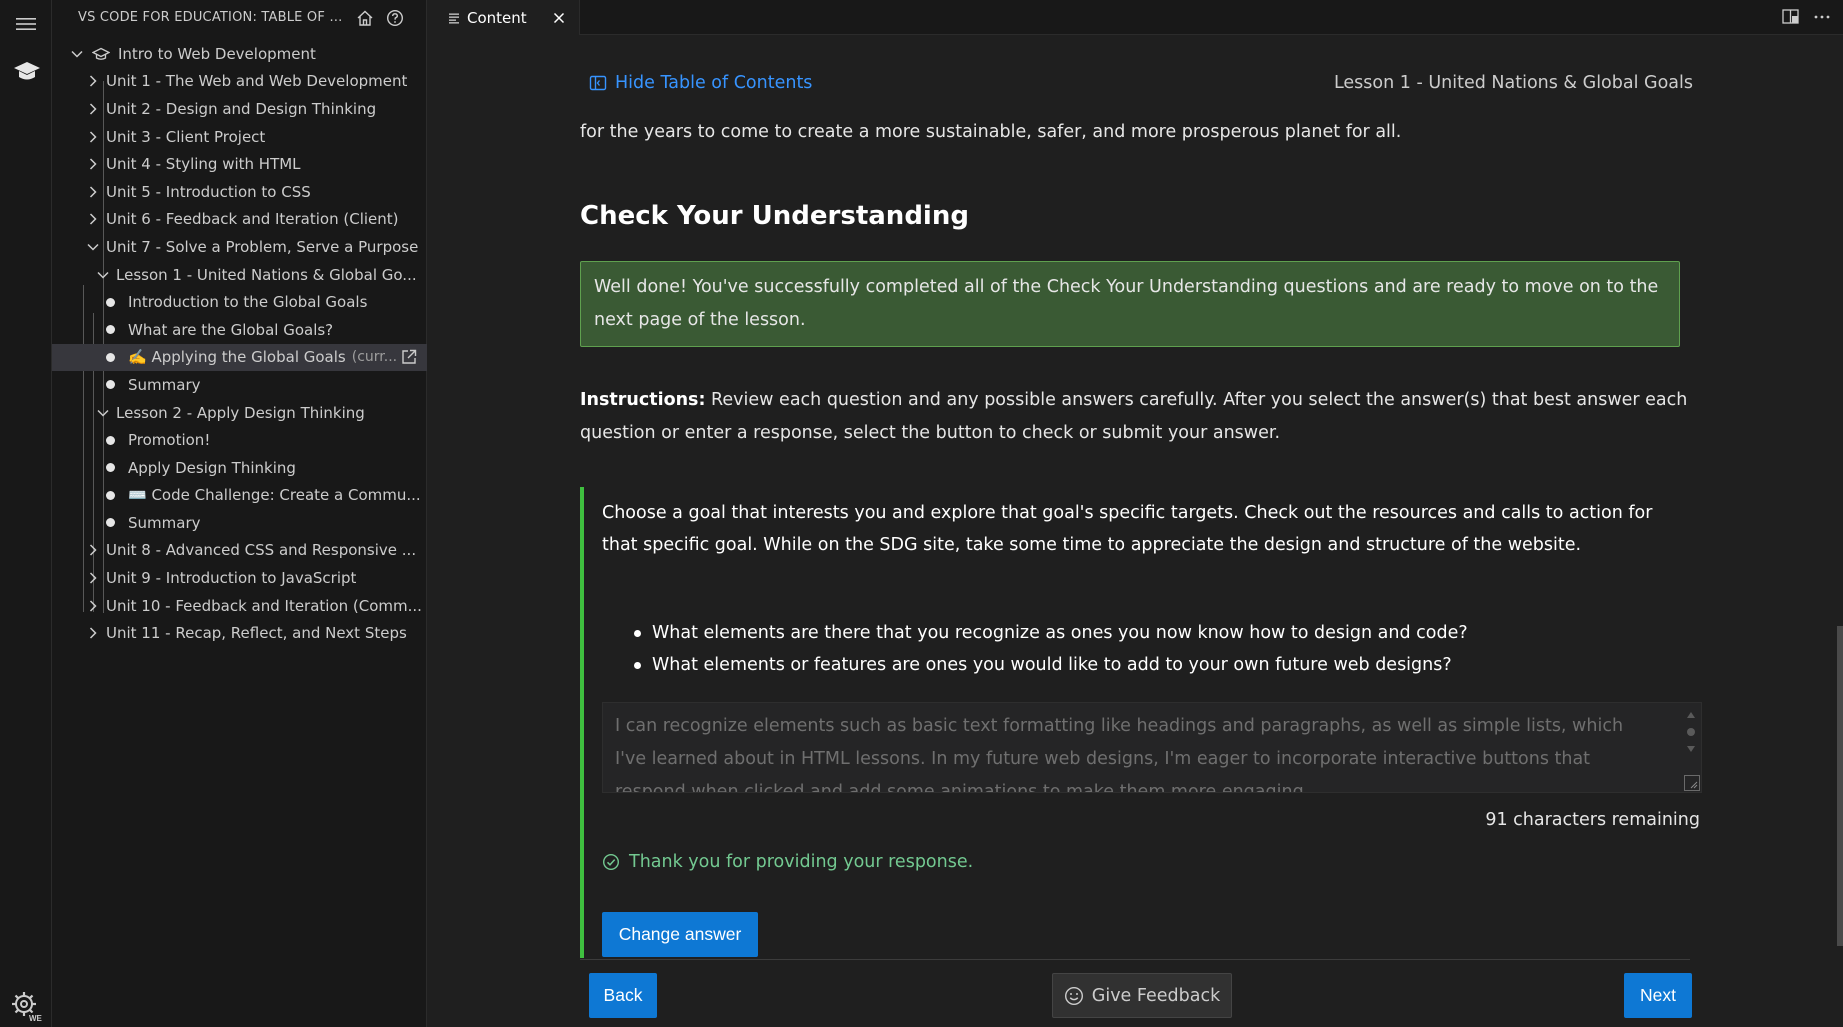 The image size is (1843, 1027). I want to click on tab-content: Content, so click(504, 17).